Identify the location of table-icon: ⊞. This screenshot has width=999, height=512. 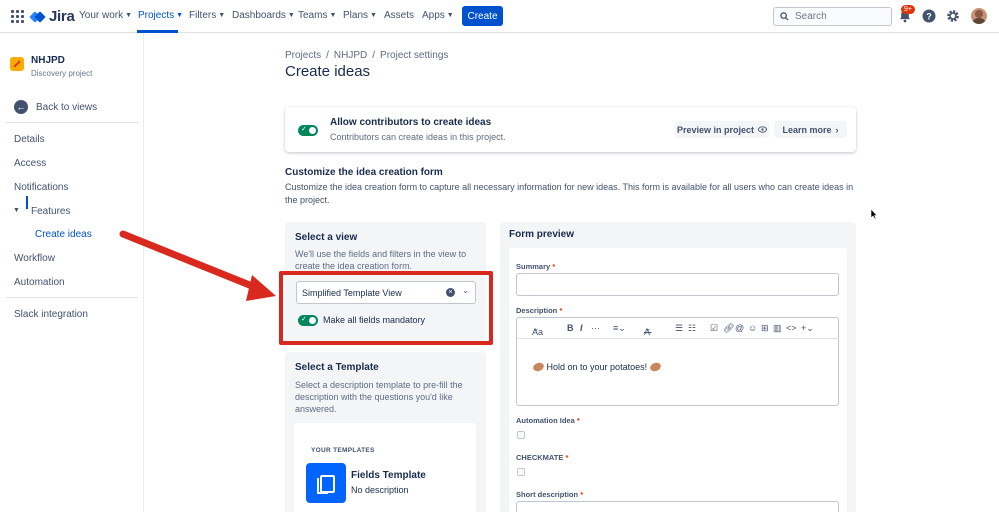
(765, 328).